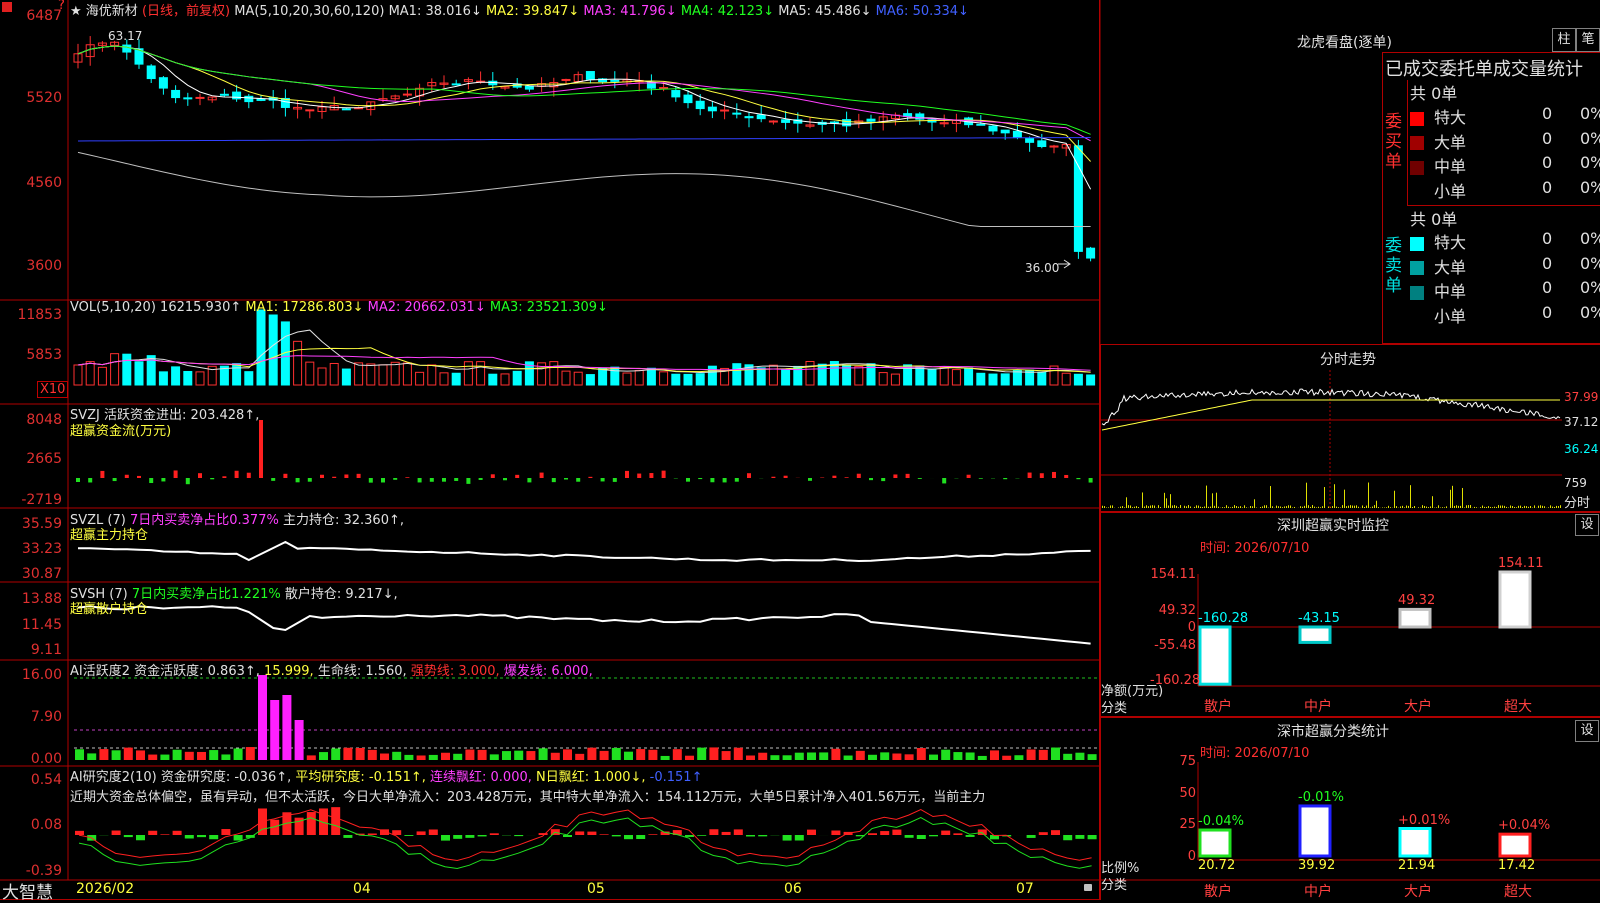 This screenshot has height=903, width=1600. Describe the element at coordinates (113, 307) in the screenshot. I see `vol-label: VOL(5,10,20)` at that location.